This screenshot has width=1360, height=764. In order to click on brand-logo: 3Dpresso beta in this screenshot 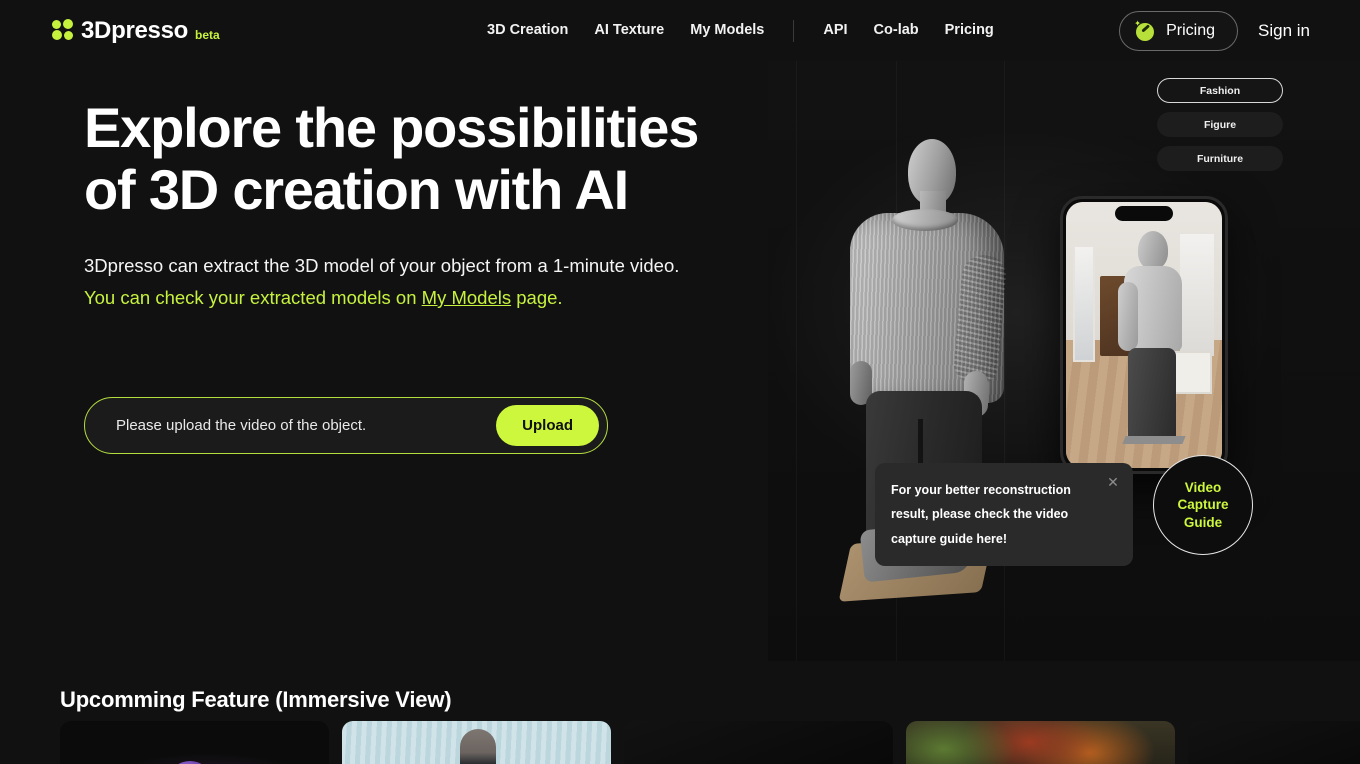, I will do `click(136, 30)`.